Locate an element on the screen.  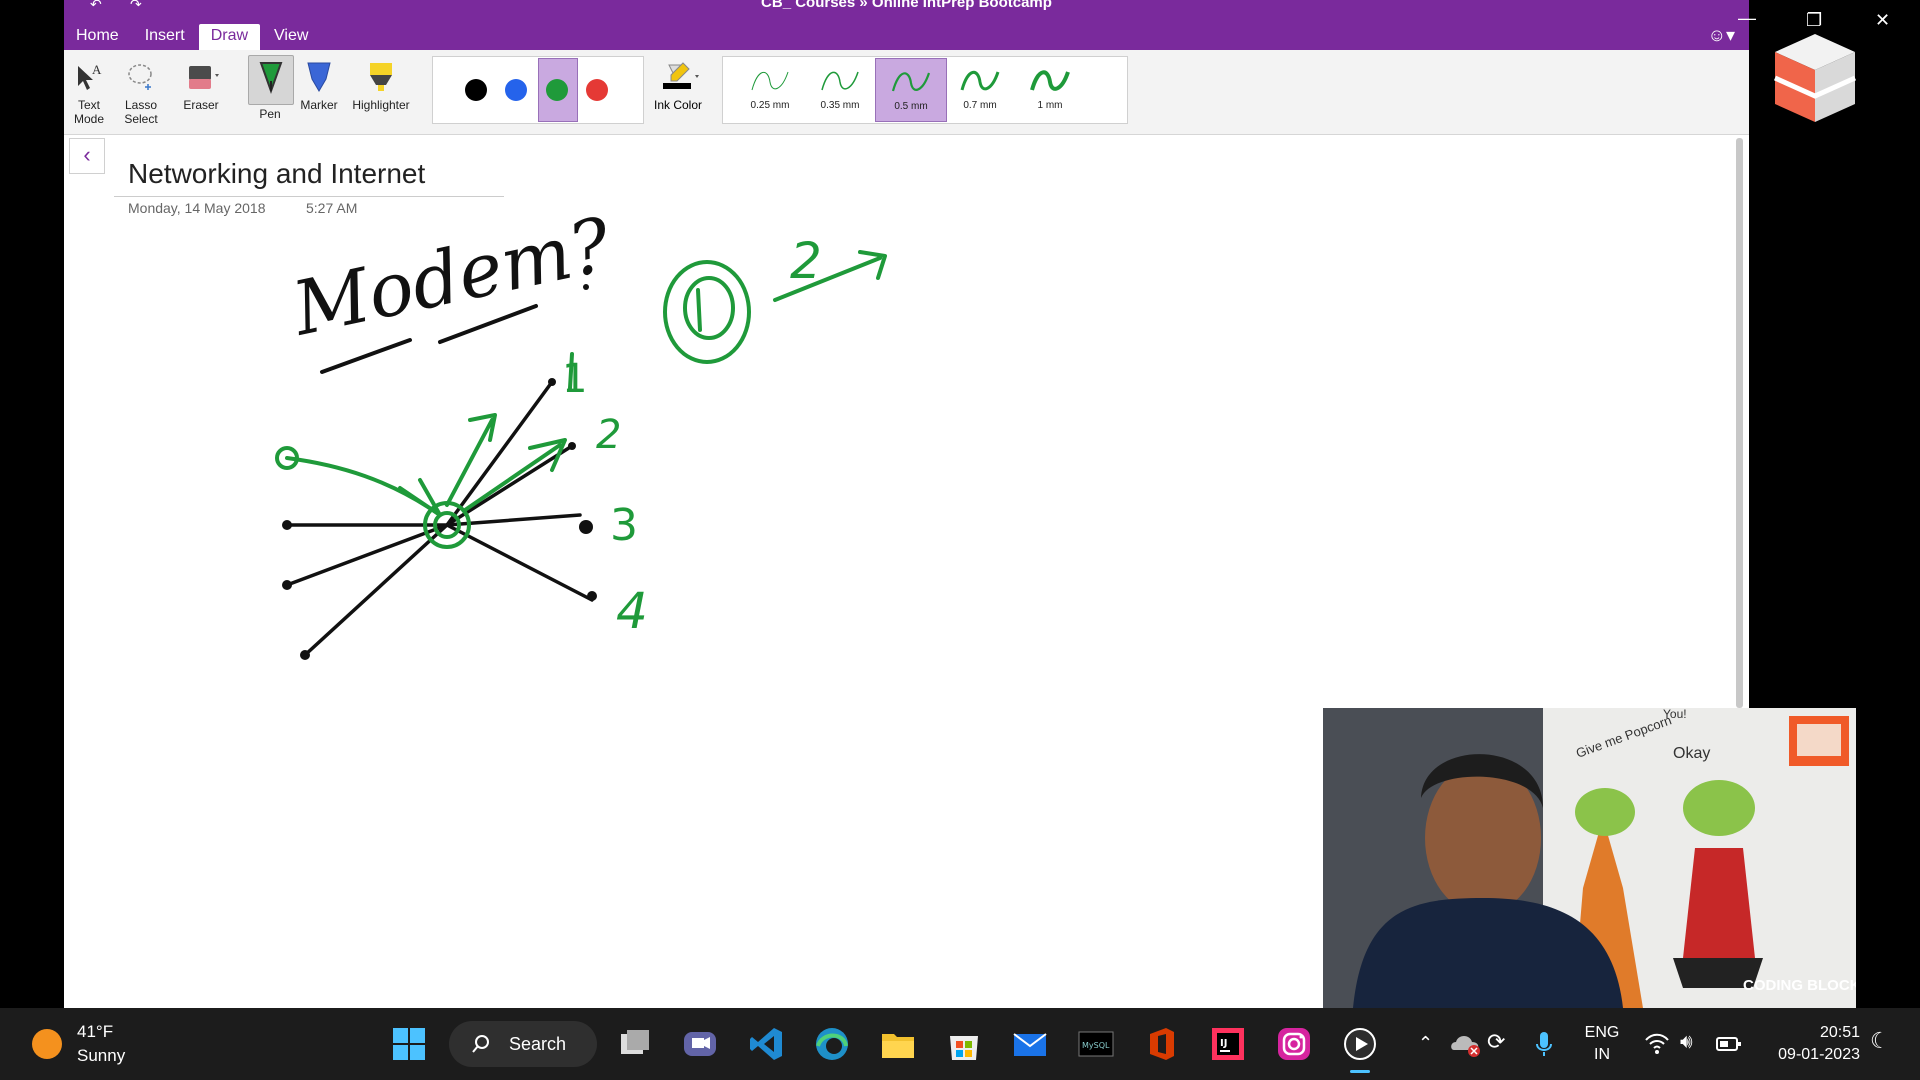
side-note: 2 is located at coordinates (806, 261).